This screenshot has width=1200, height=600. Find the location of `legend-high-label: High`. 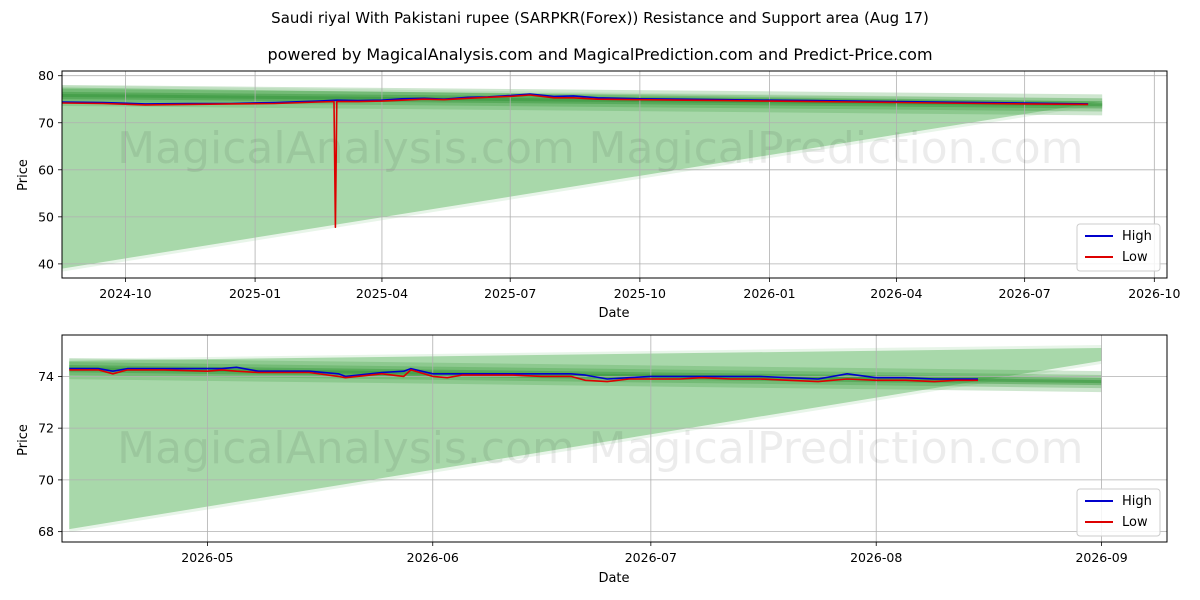

legend-high-label: High is located at coordinates (1137, 501).